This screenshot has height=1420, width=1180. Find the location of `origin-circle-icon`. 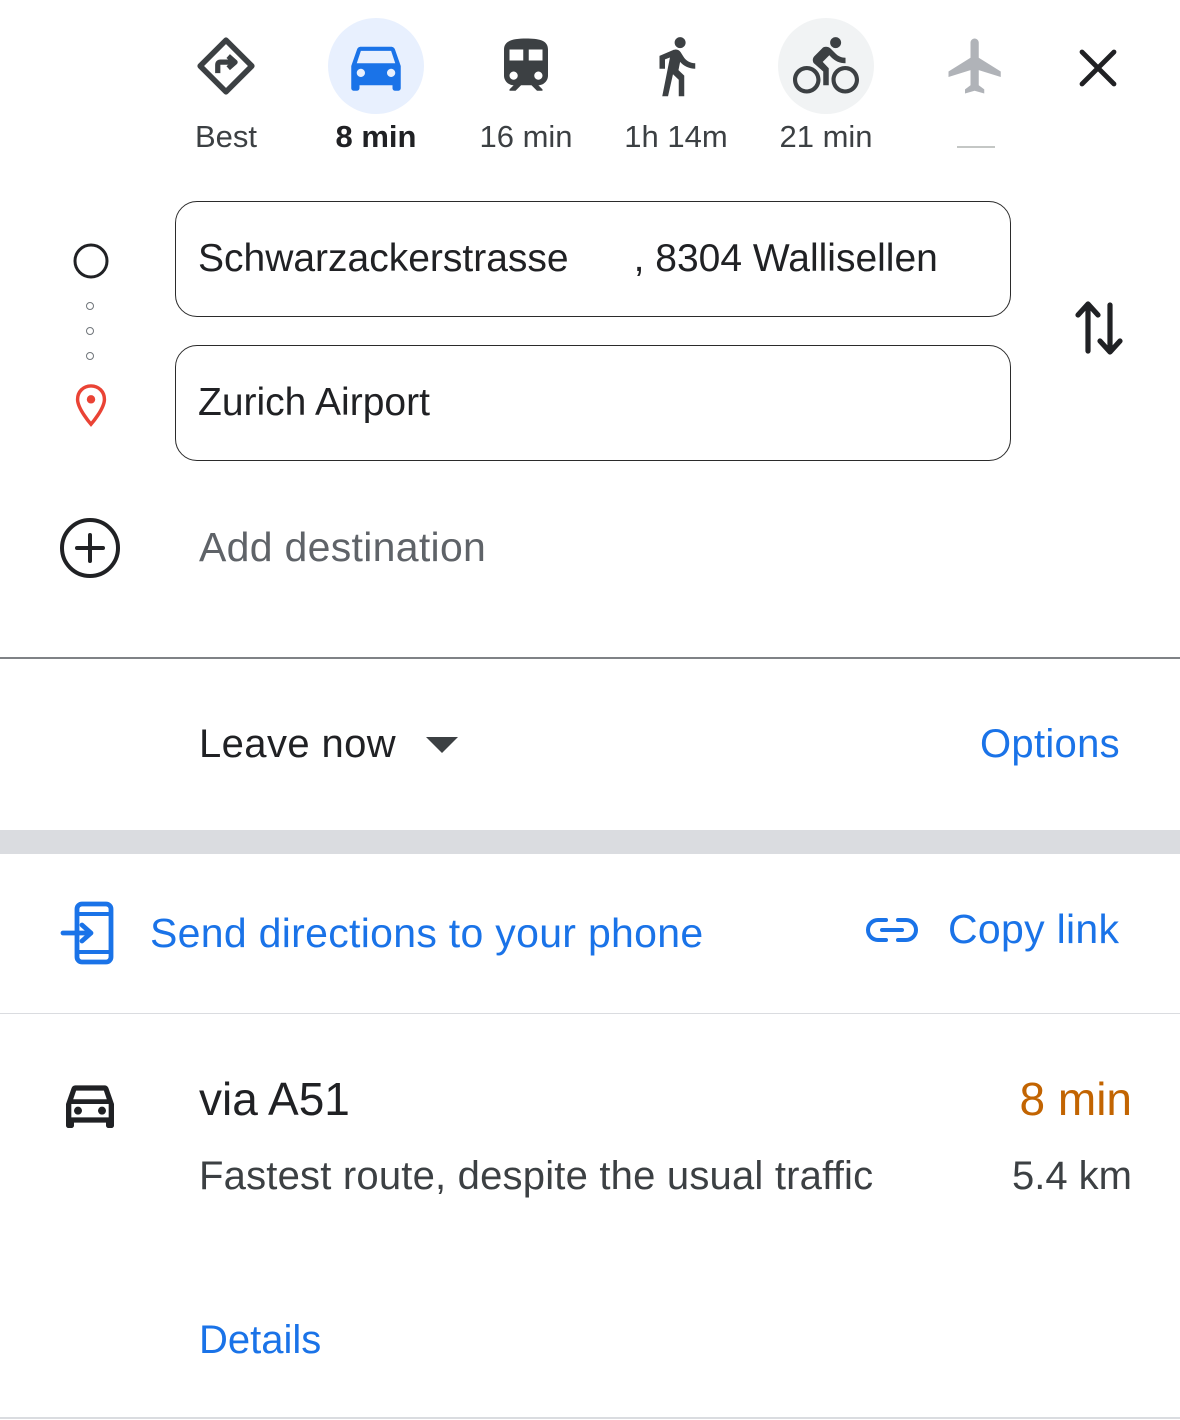

origin-circle-icon is located at coordinates (91, 261).